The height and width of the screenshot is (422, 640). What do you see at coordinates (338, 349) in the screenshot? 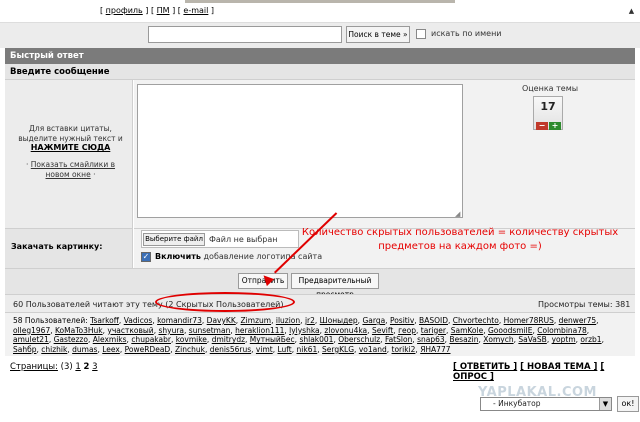
I see `user-link: SergKLG` at bounding box center [338, 349].